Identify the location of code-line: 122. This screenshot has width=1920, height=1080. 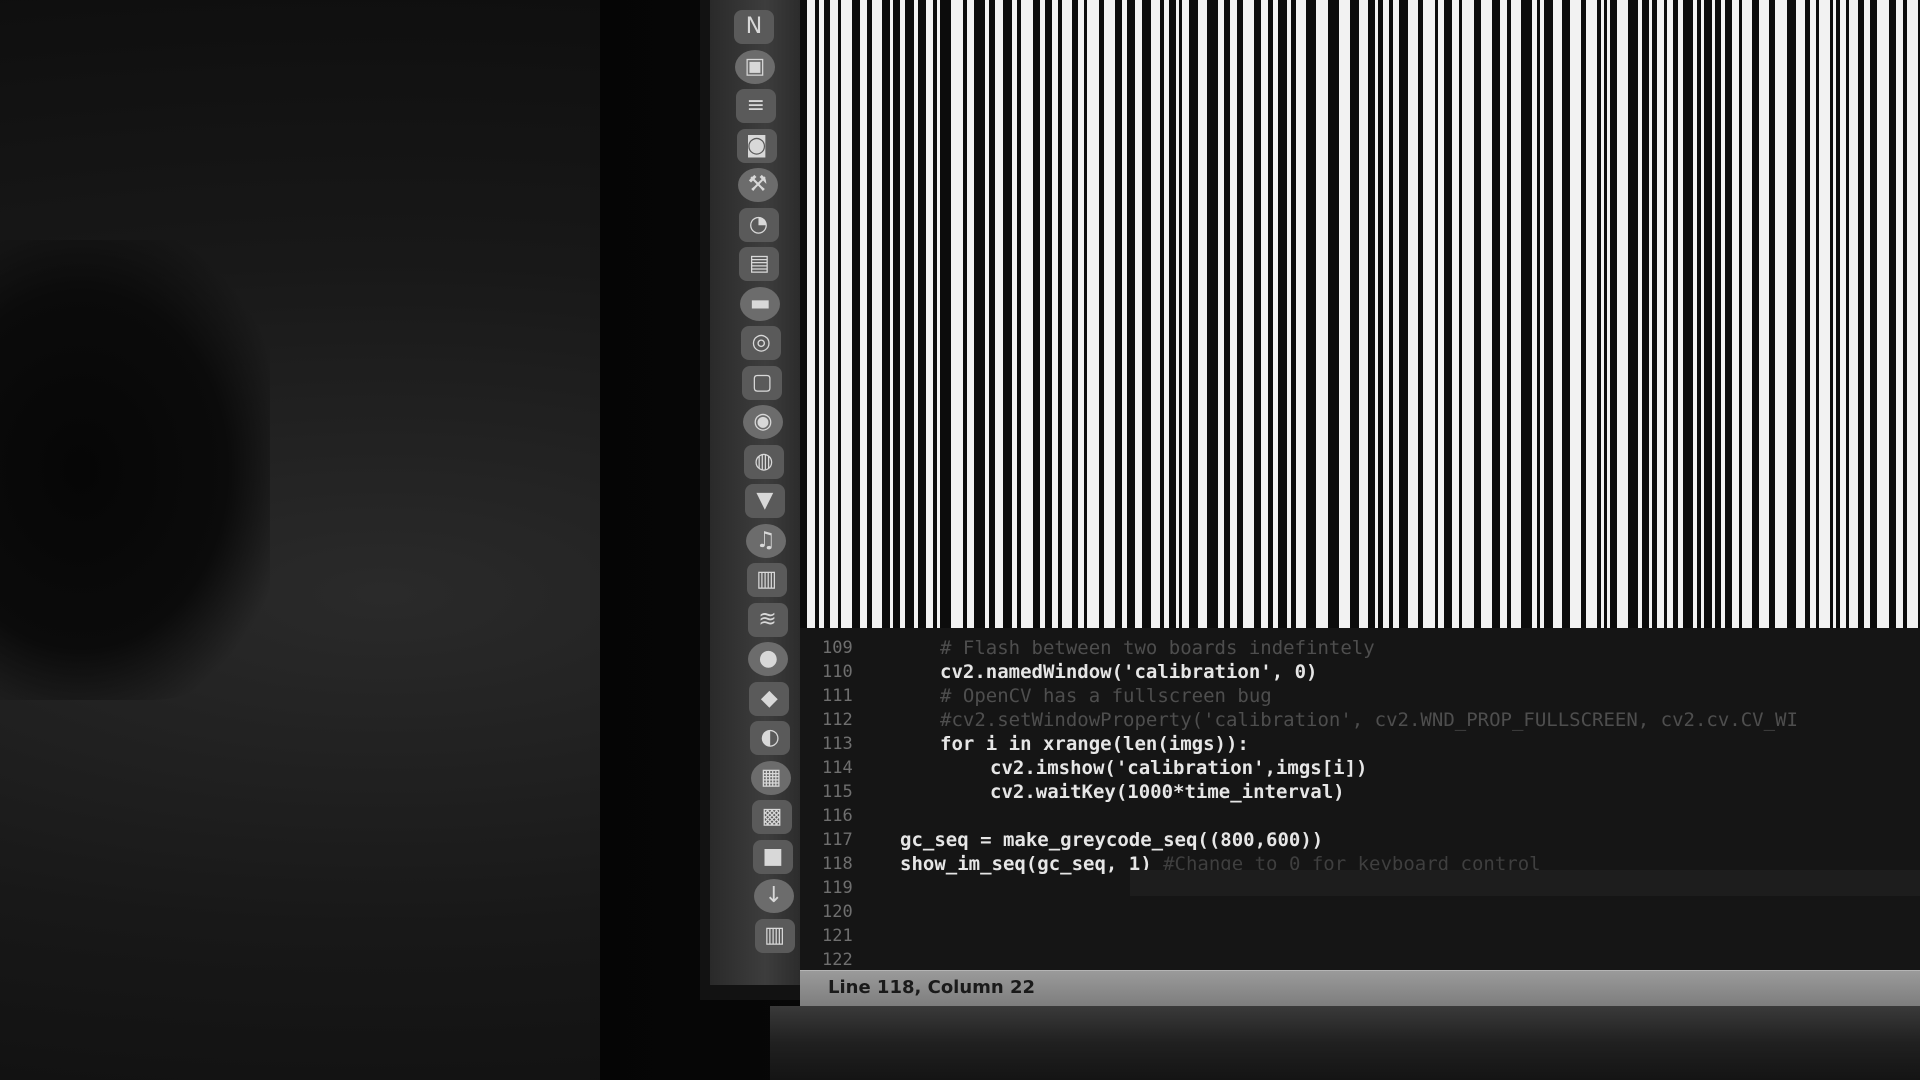
(1360, 960).